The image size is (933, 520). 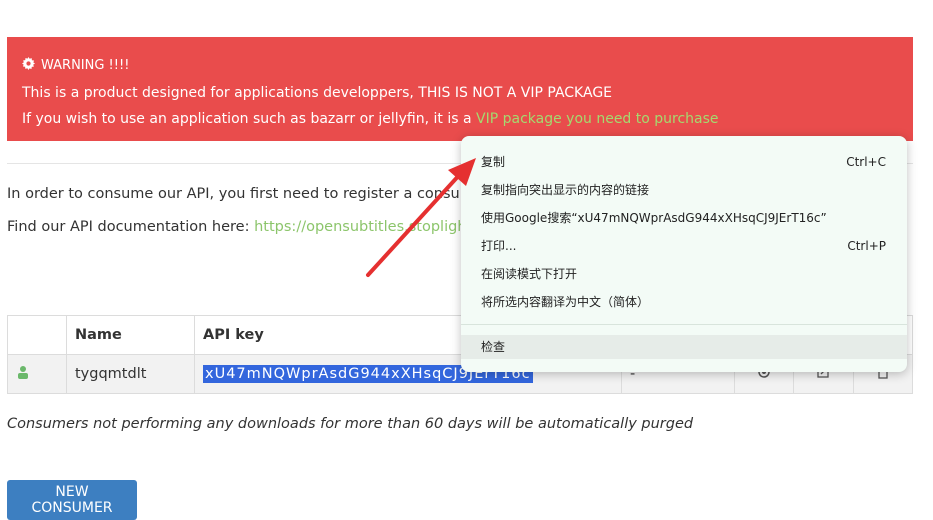 What do you see at coordinates (493, 347) in the screenshot?
I see `menu-item-label: 检查` at bounding box center [493, 347].